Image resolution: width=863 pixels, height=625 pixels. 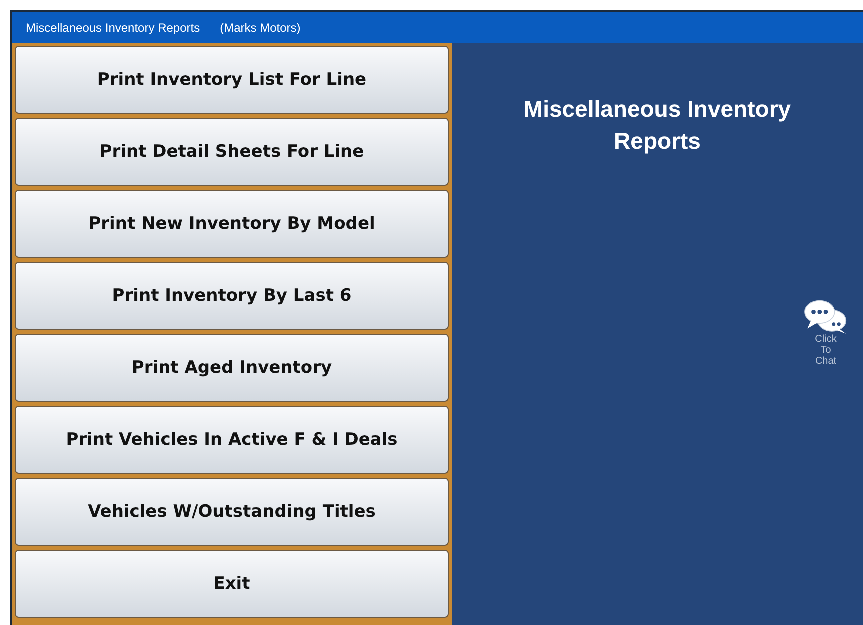 What do you see at coordinates (826, 333) in the screenshot?
I see `chat-button: Click To Chat` at bounding box center [826, 333].